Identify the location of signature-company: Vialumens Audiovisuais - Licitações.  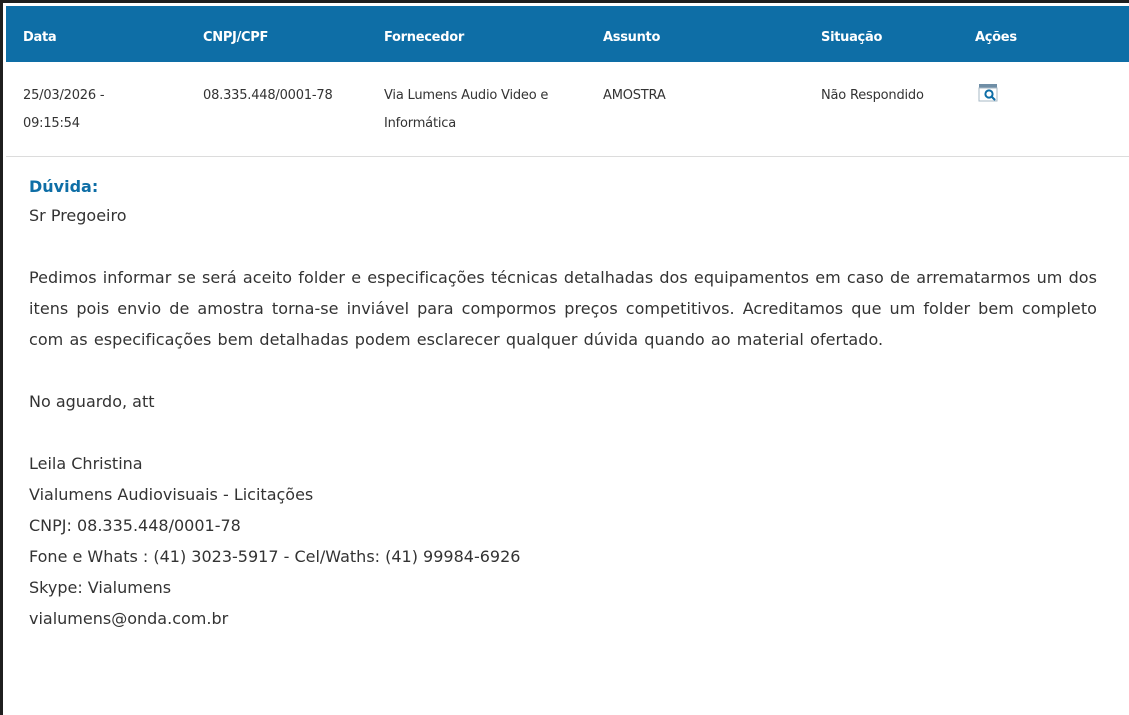
(171, 494).